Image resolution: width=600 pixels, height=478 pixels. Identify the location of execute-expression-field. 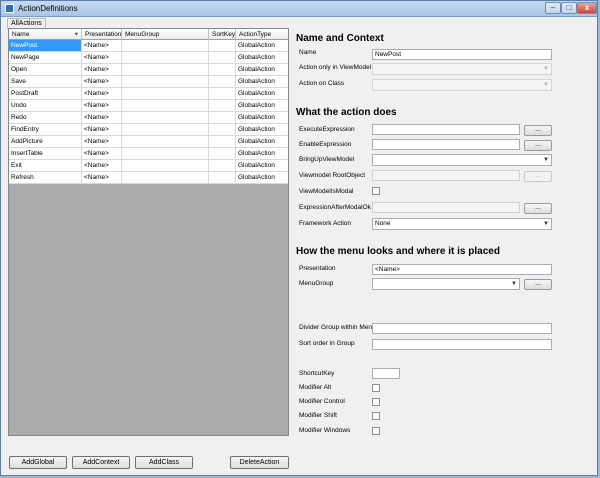
(446, 129).